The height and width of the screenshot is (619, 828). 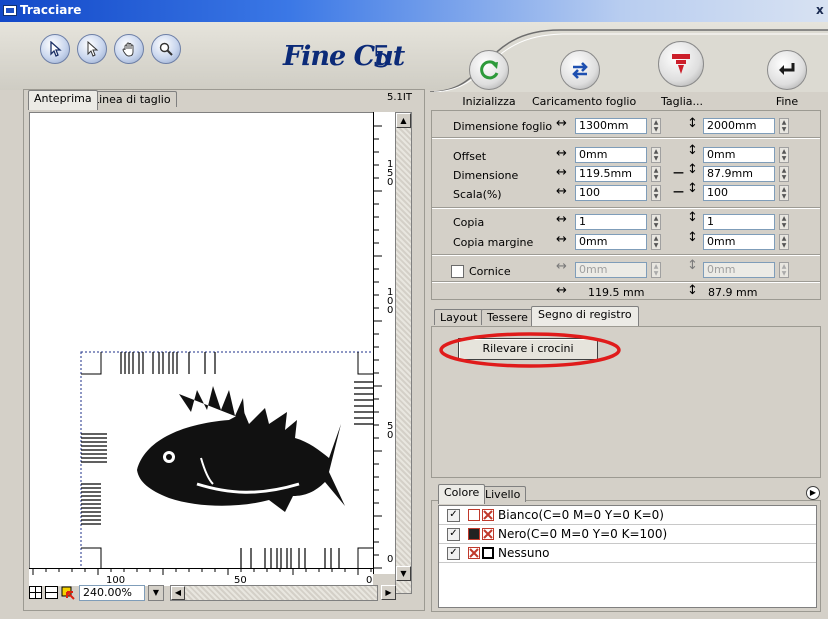 I want to click on copy-margin-y-spinner: ▲ ▼, so click(x=784, y=242).